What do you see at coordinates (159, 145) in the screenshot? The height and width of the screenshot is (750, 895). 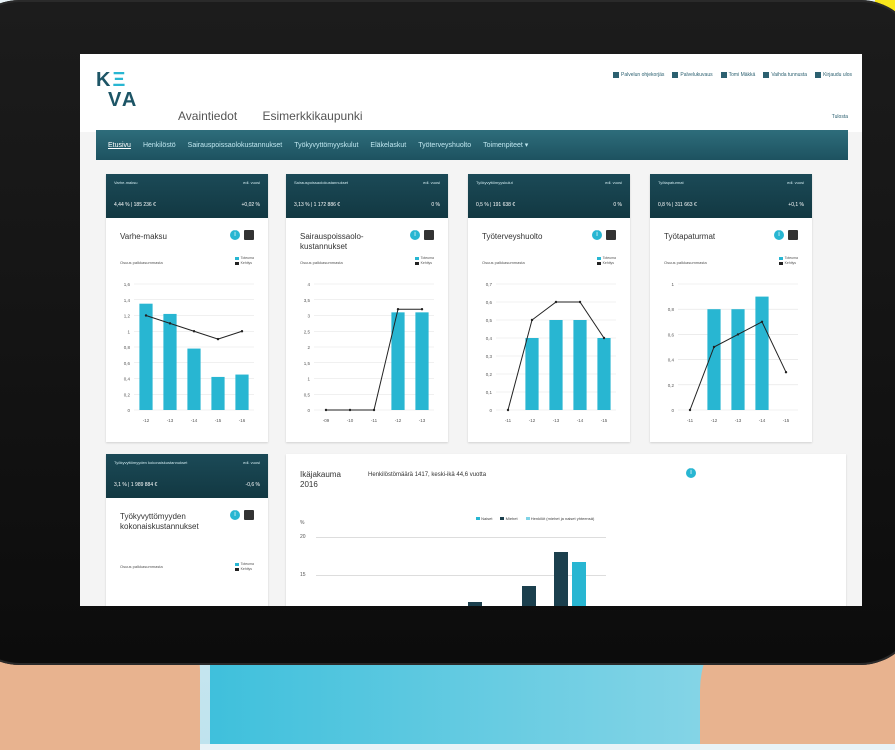 I see `nav-item-staff: Henkilöstö` at bounding box center [159, 145].